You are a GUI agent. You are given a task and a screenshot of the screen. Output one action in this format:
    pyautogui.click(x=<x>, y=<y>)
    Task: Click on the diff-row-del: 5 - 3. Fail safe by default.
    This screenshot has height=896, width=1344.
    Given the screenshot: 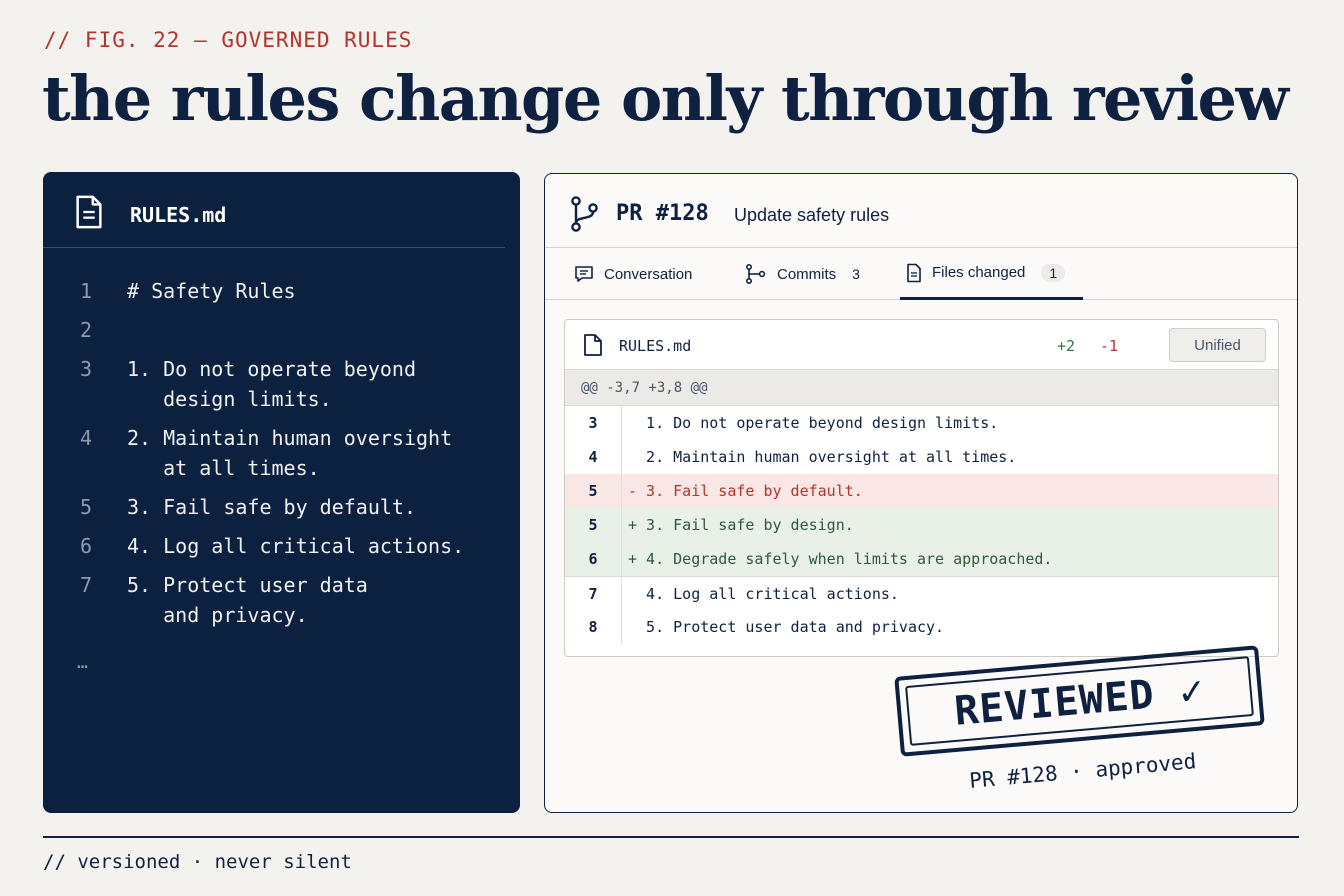 What is the action you would take?
    pyautogui.click(x=921, y=491)
    